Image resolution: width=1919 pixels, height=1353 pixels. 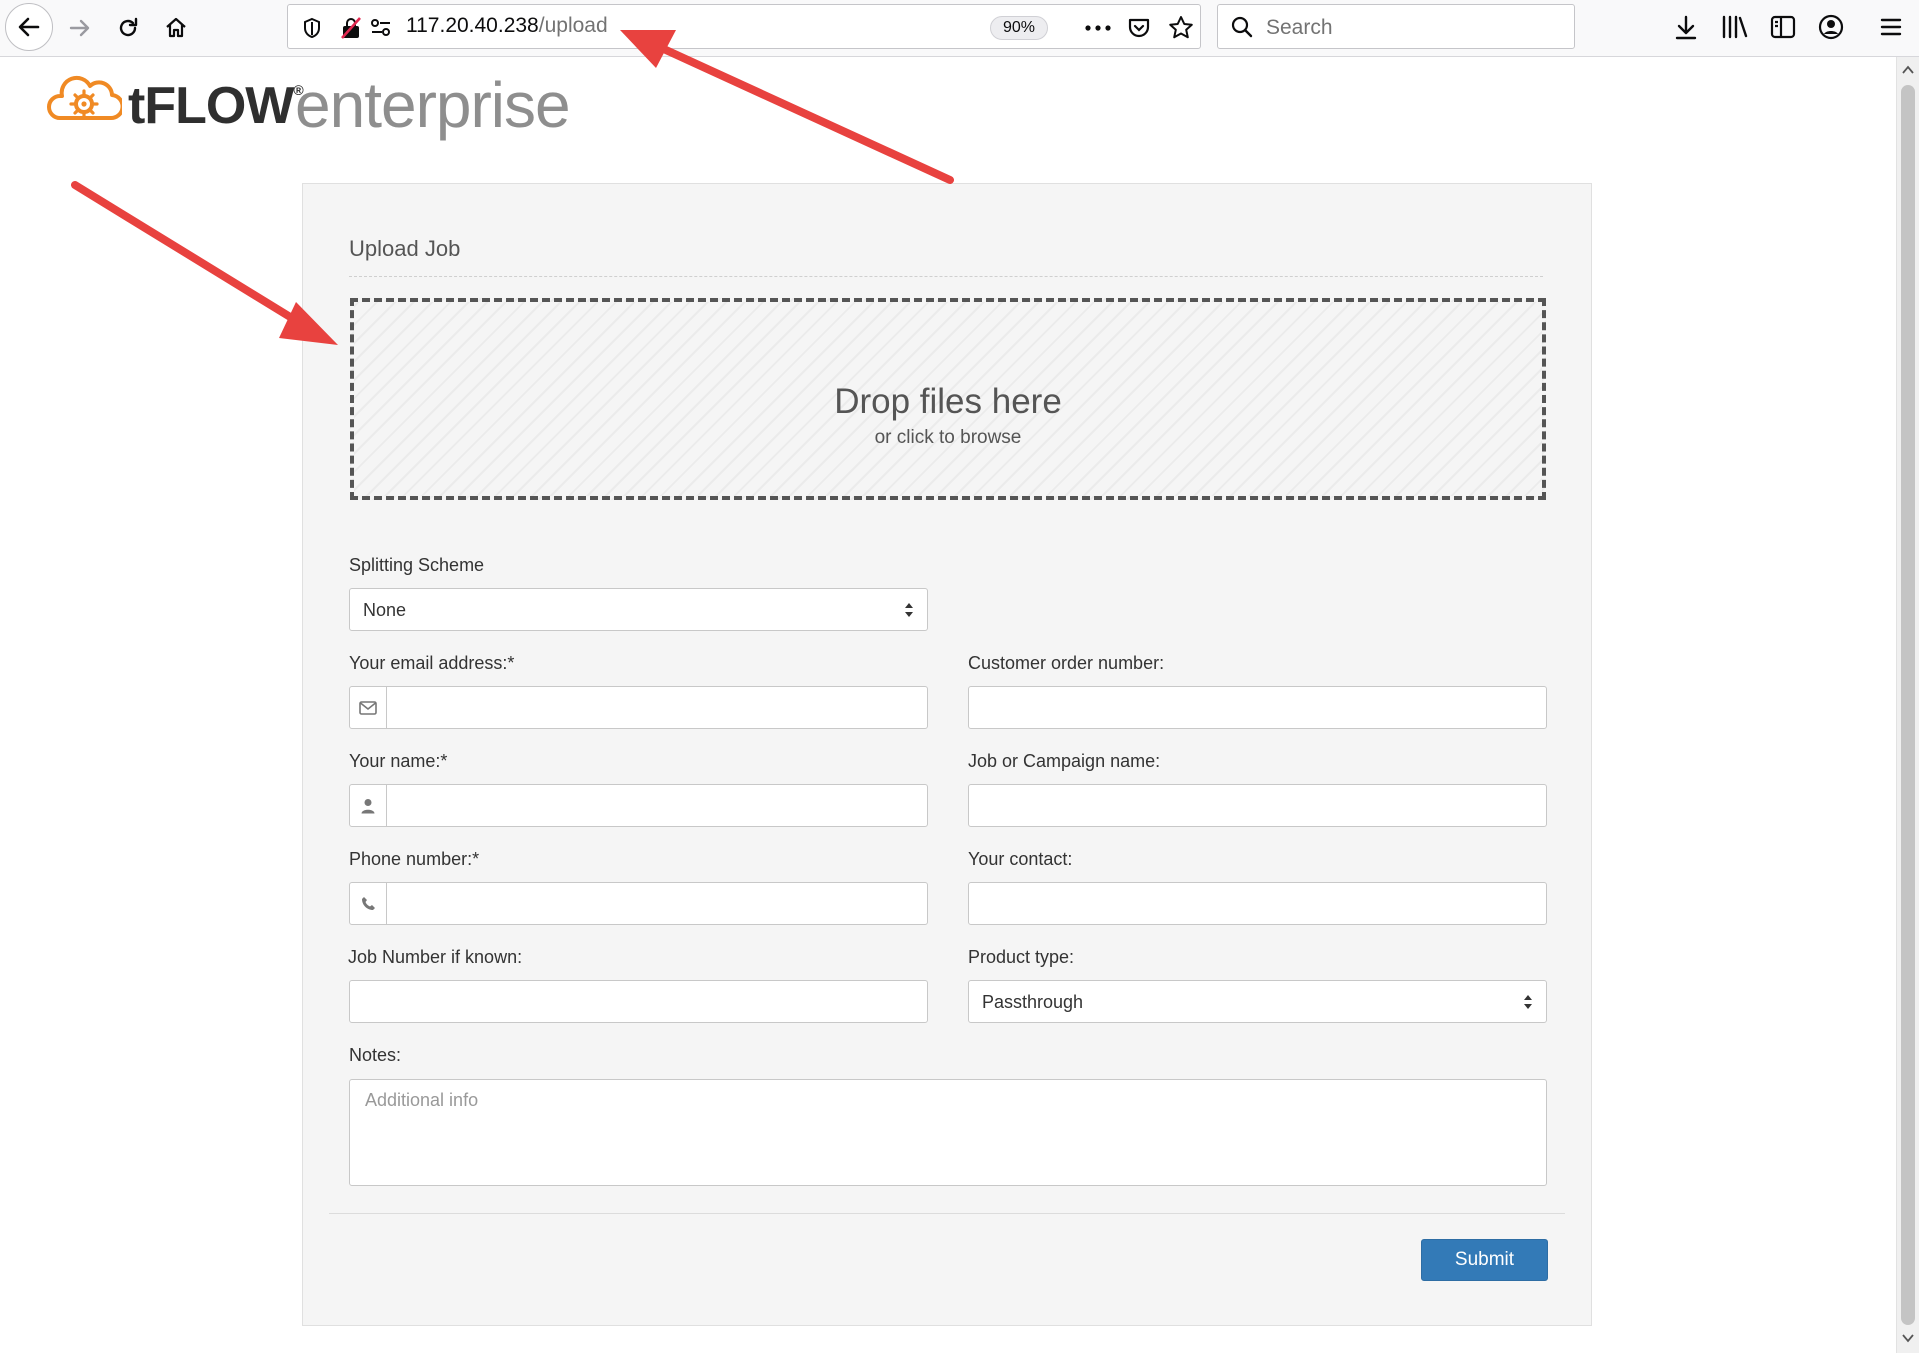 What do you see at coordinates (1735, 27) in the screenshot?
I see `library-icon` at bounding box center [1735, 27].